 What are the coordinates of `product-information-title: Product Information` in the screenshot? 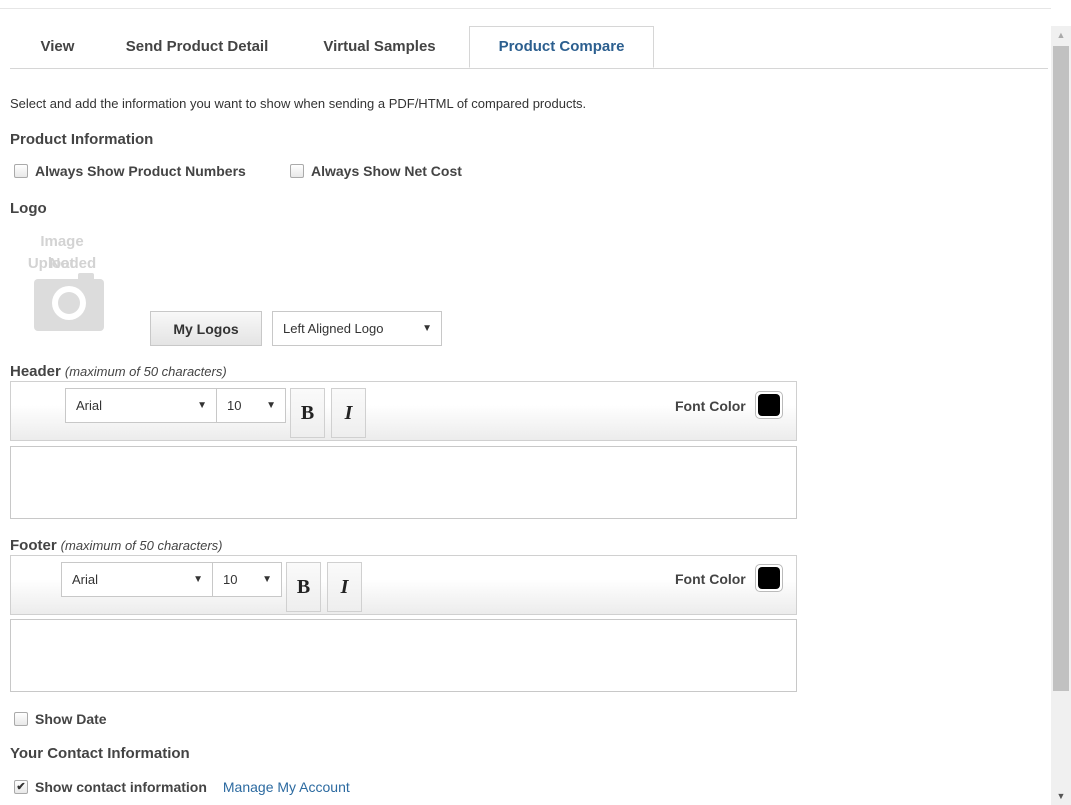 It's located at (82, 139).